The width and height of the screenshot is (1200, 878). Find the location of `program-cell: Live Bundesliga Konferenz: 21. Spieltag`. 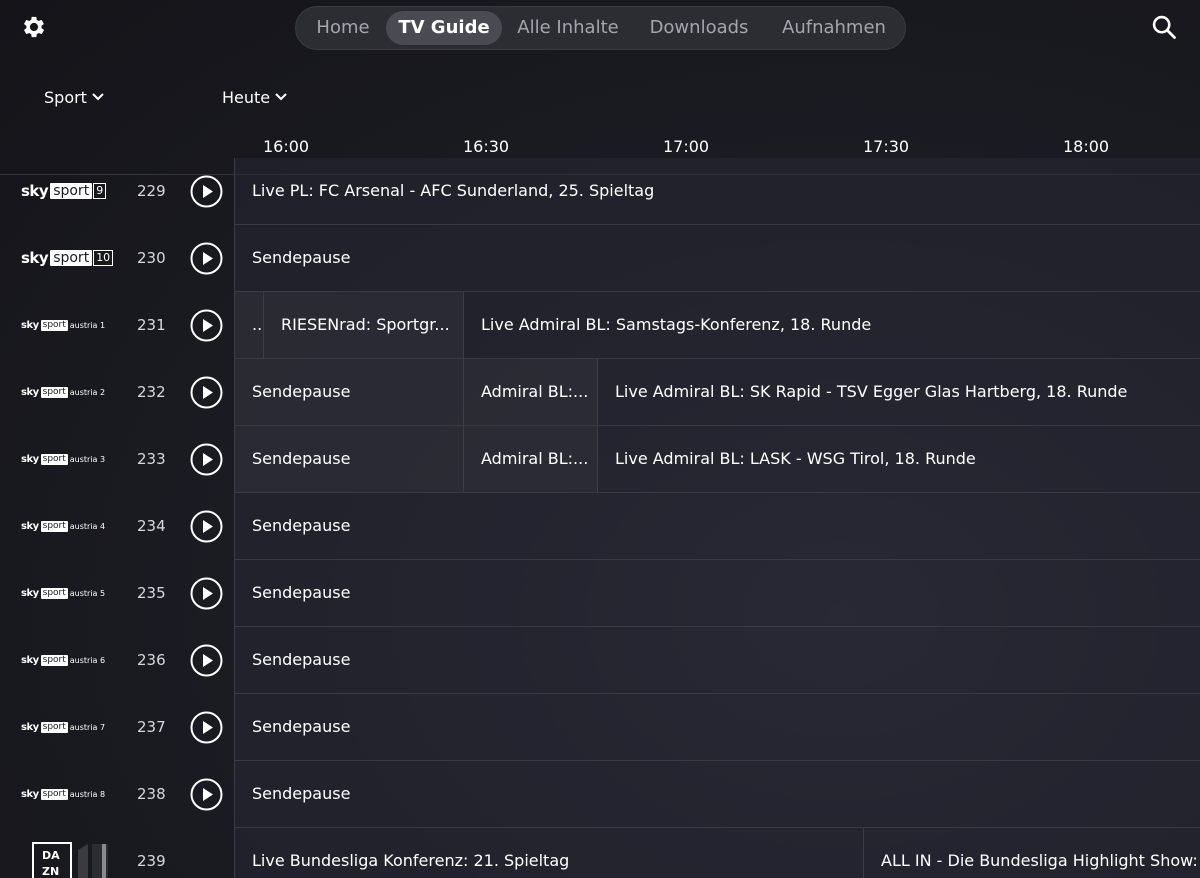

program-cell: Live Bundesliga Konferenz: 21. Spieltag is located at coordinates (548, 853).